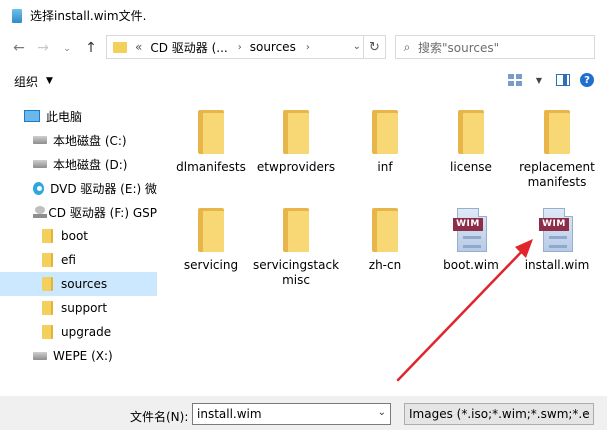  I want to click on sidebar-item-drive-f: CD 驱动器 (F:) GSP, so click(78, 212).